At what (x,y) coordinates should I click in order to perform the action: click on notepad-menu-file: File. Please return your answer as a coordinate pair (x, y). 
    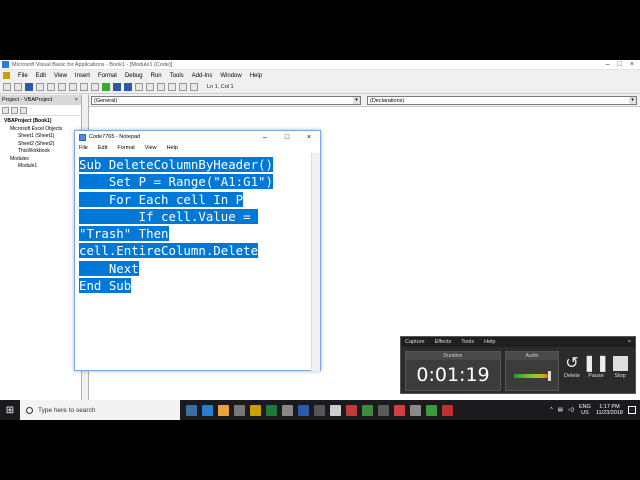
    Looking at the image, I should click on (83, 148).